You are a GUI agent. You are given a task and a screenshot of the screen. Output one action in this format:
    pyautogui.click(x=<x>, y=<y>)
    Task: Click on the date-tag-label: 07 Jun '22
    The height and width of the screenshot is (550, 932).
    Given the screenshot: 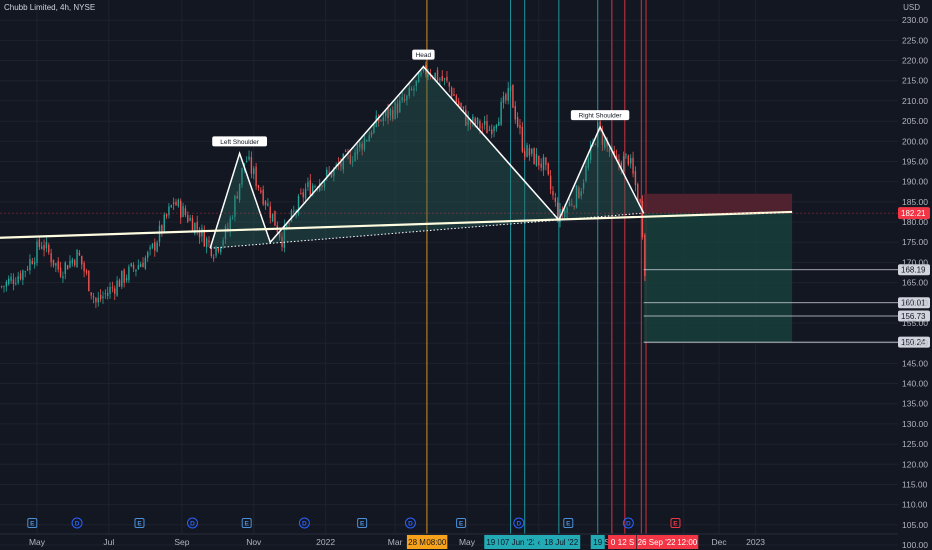 What is the action you would take?
    pyautogui.click(x=518, y=542)
    